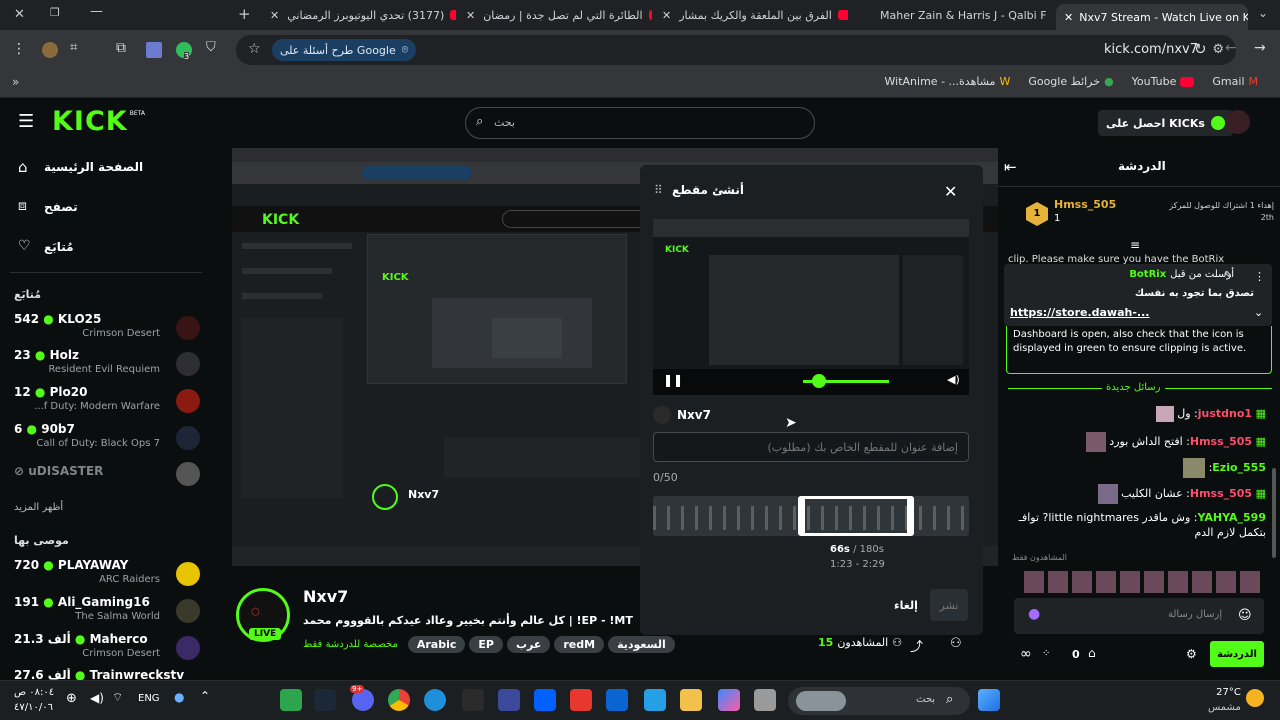  I want to click on gifter-name: Hmss_505, so click(1085, 204).